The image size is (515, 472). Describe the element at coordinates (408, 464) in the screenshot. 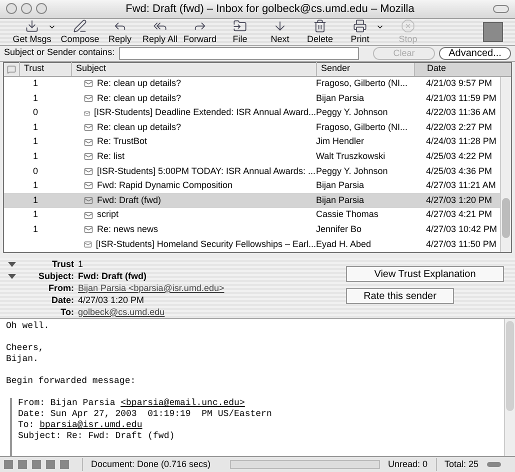

I see `unread-count: Unread: 0` at that location.